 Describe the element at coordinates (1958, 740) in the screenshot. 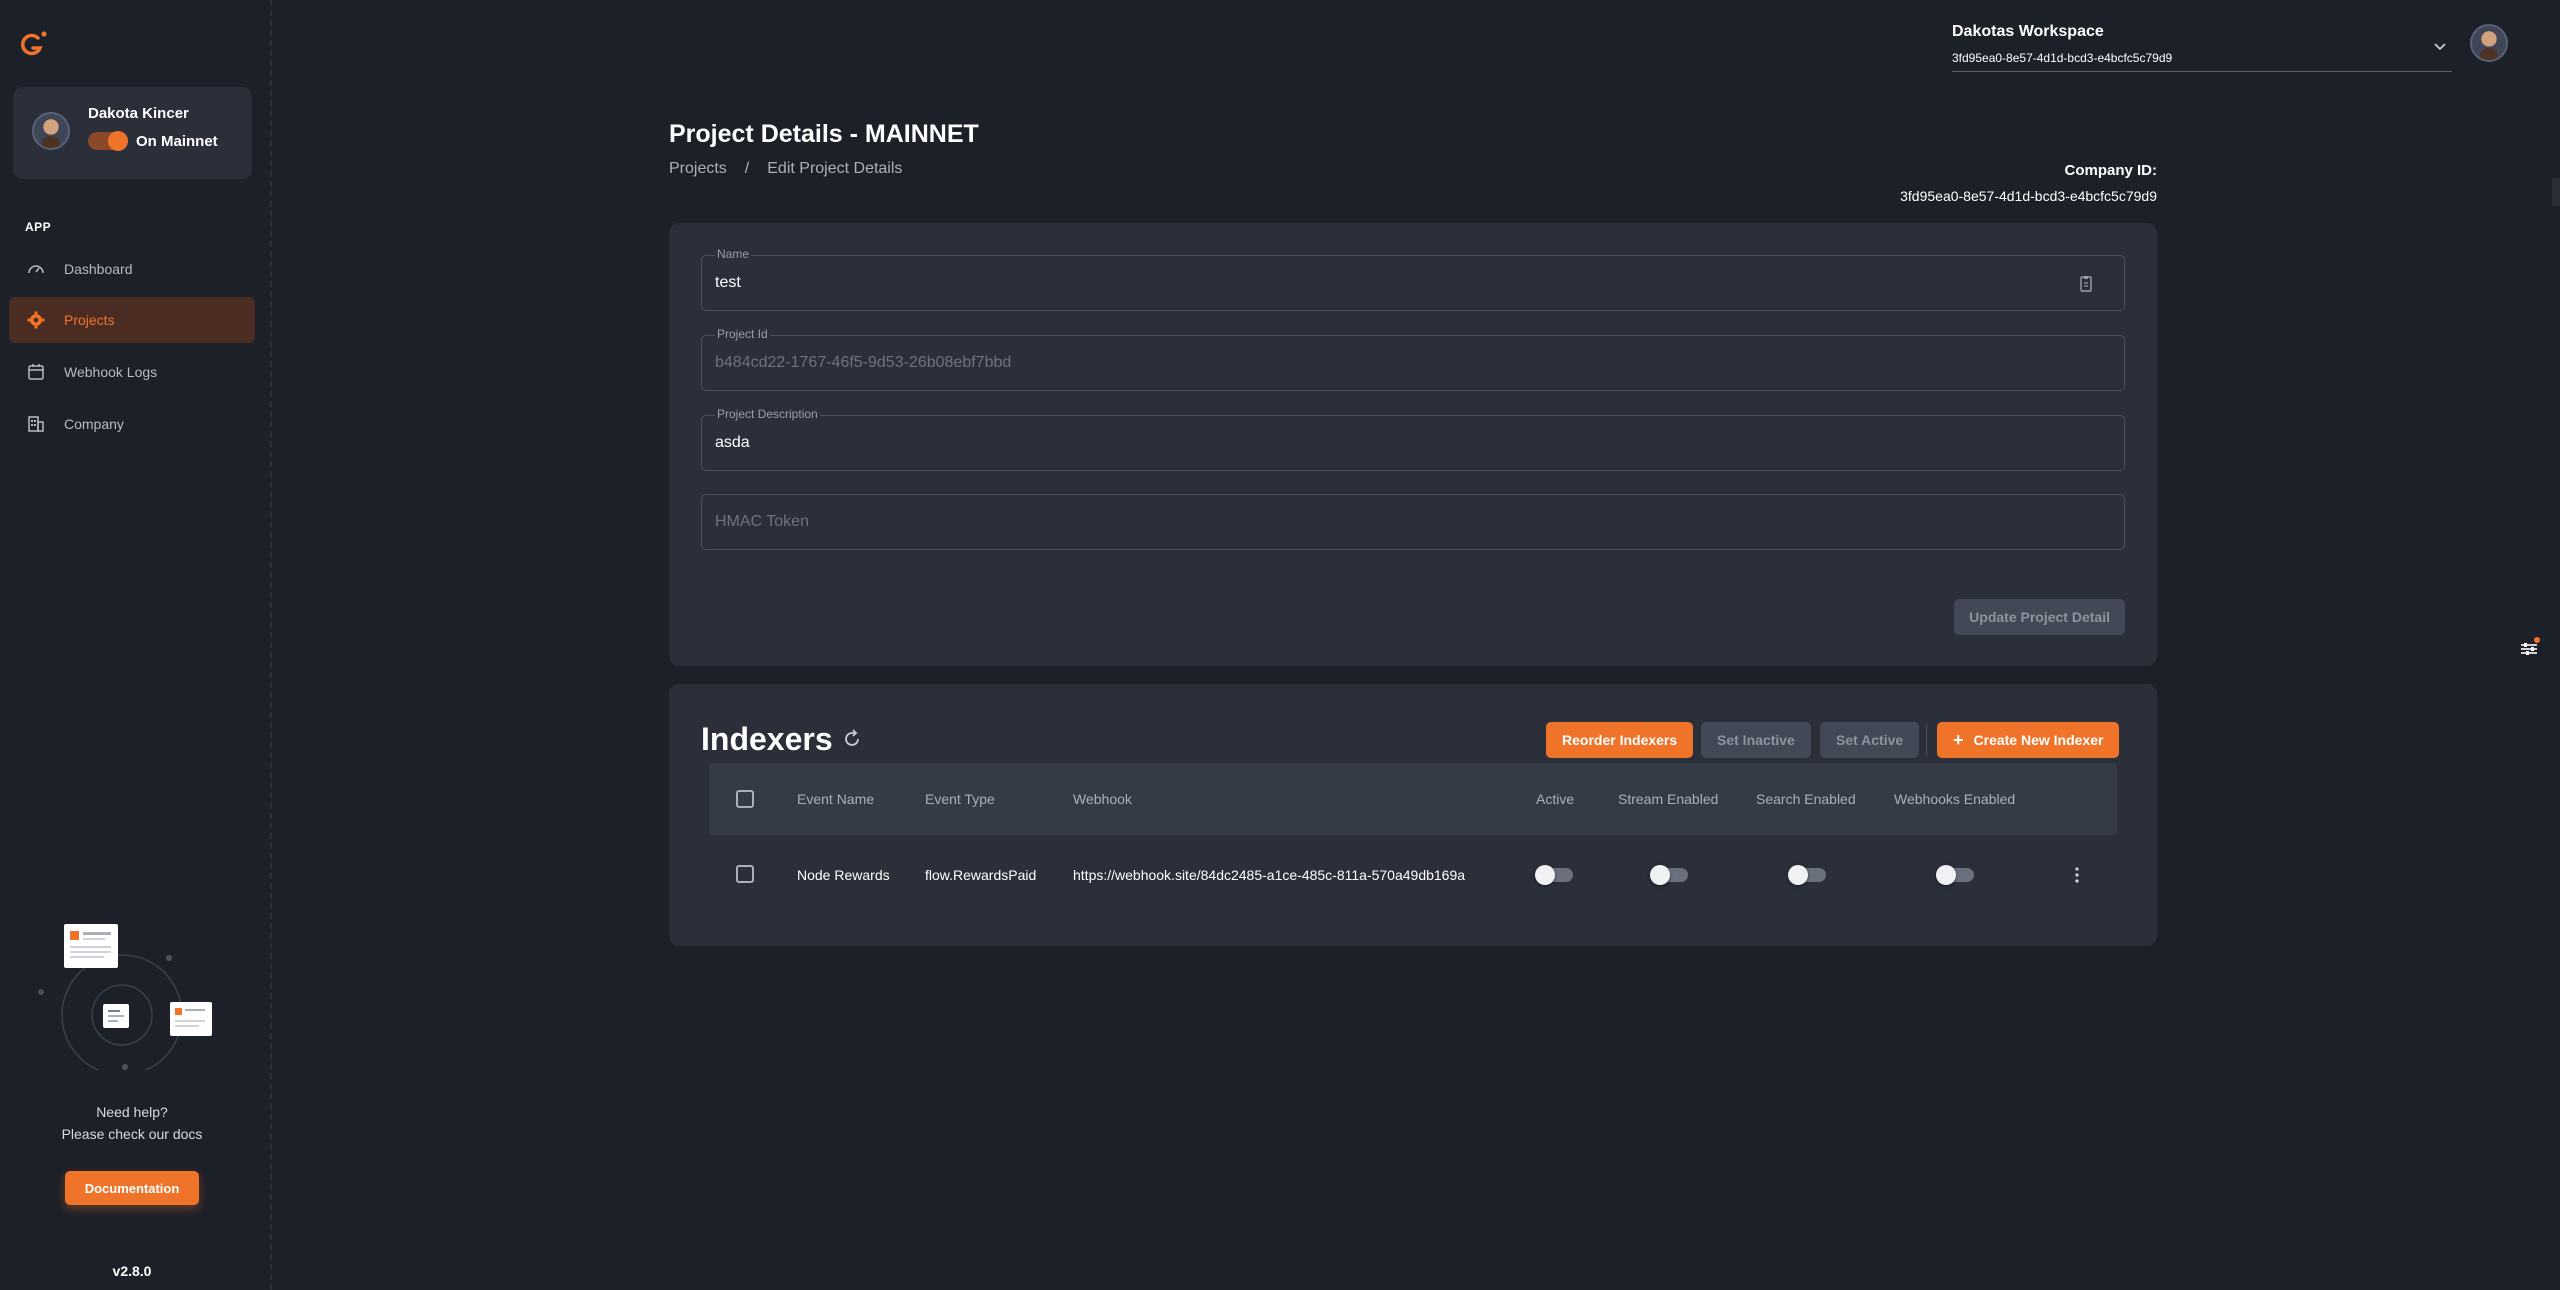

I see `plus-icon: +` at that location.